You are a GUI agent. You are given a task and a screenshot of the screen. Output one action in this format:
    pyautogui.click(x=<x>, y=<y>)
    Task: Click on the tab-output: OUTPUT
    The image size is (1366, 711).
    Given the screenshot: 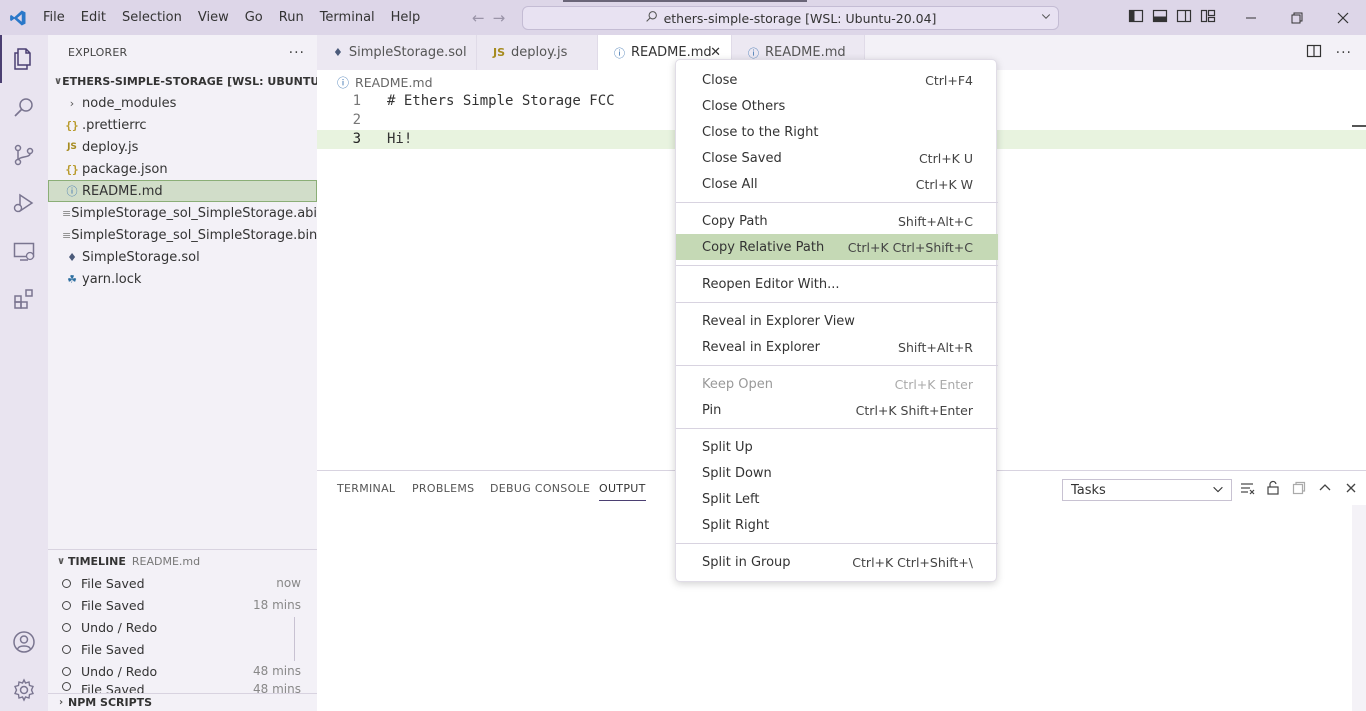 What is the action you would take?
    pyautogui.click(x=622, y=491)
    